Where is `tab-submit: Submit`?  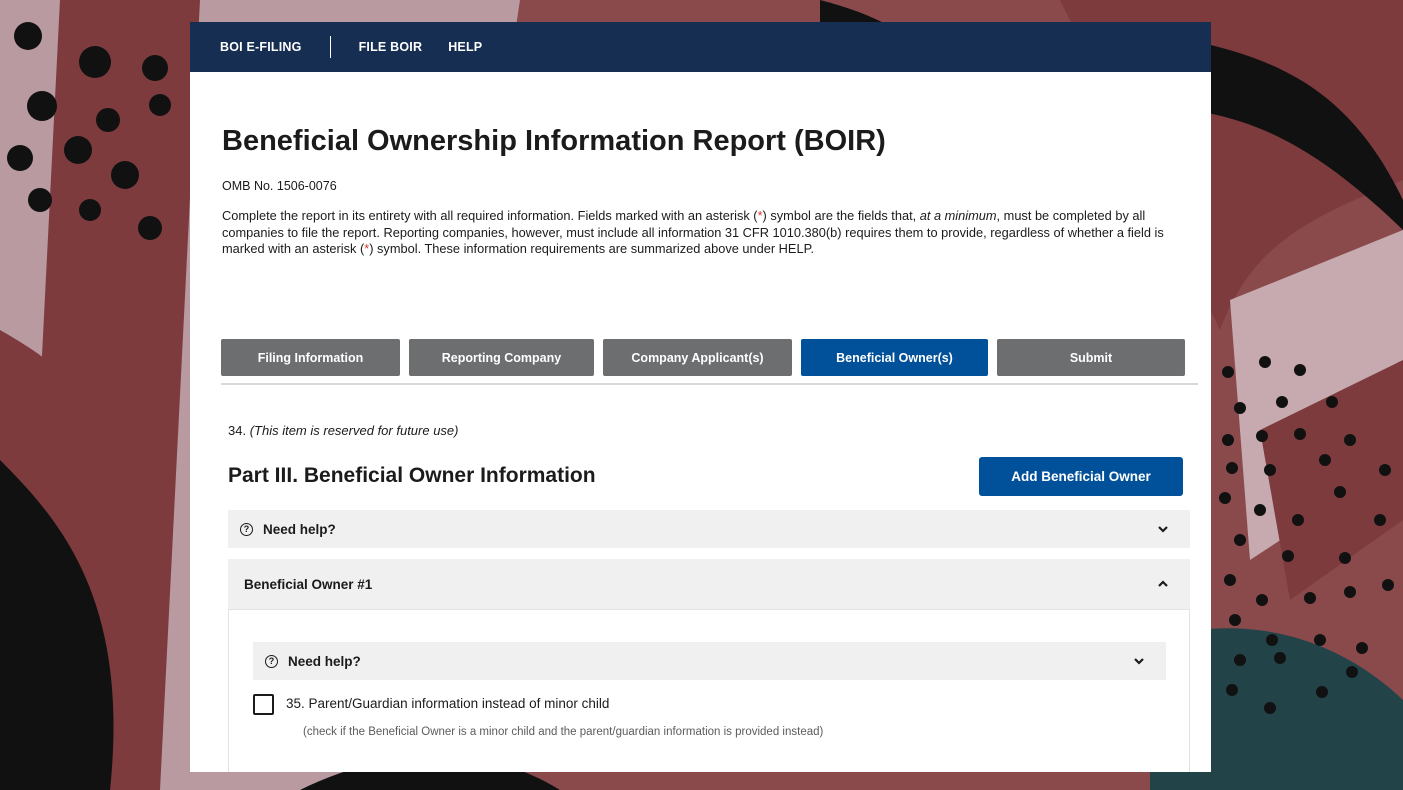
tab-submit: Submit is located at coordinates (1091, 357).